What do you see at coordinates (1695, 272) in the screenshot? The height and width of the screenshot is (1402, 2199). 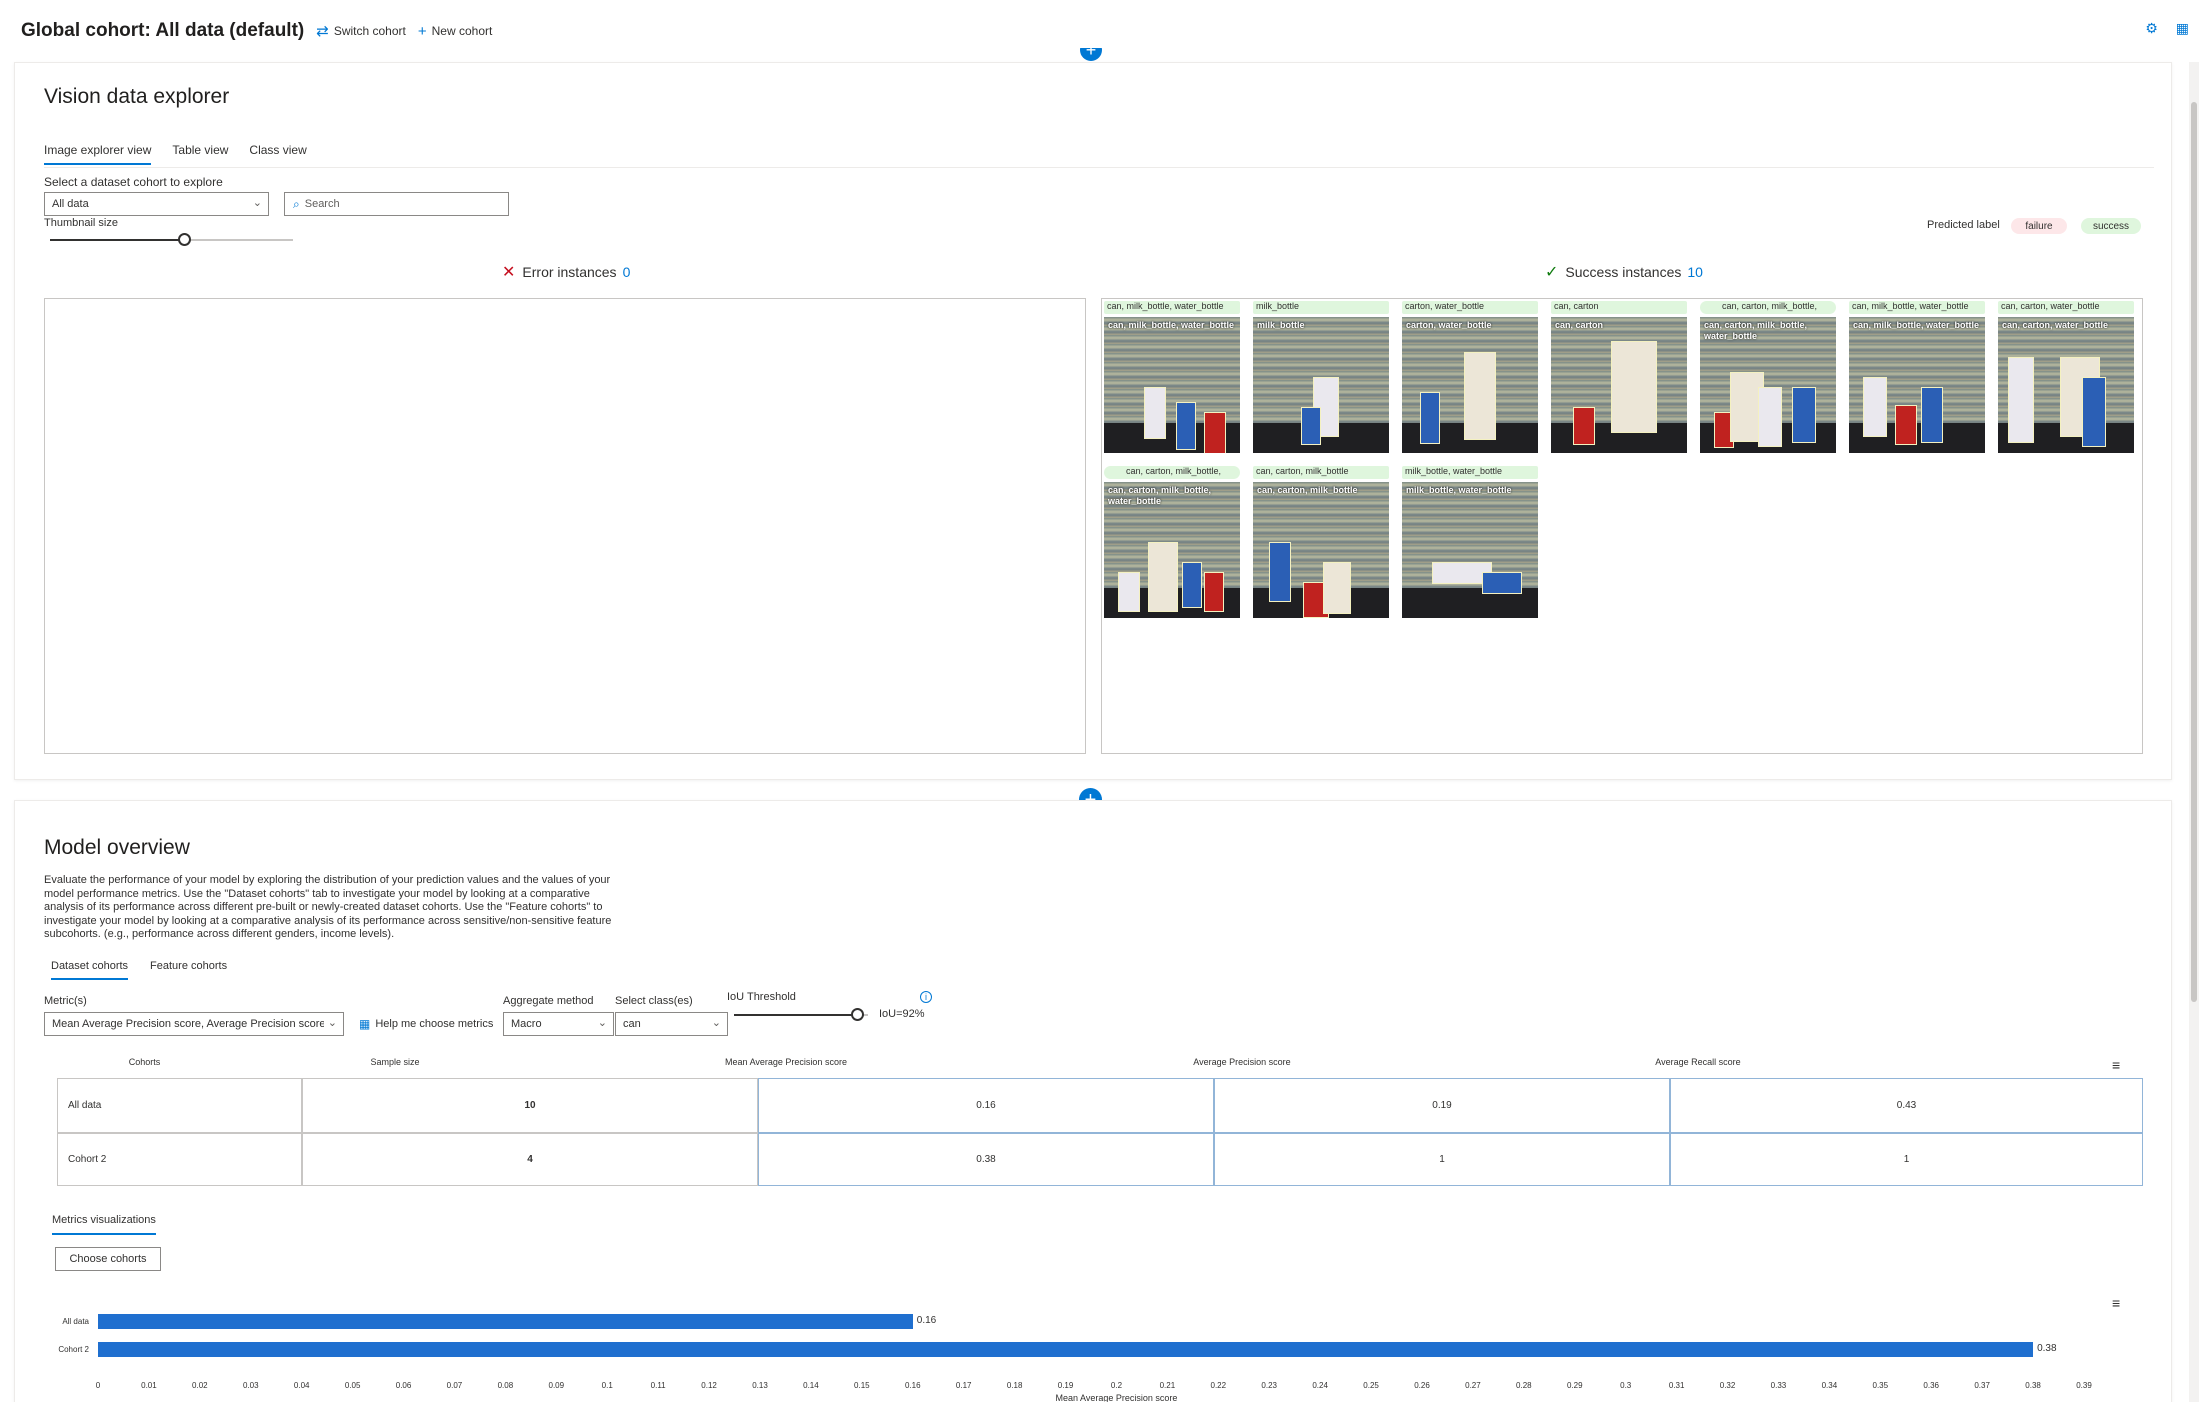 I see `success-instances-count: 10` at bounding box center [1695, 272].